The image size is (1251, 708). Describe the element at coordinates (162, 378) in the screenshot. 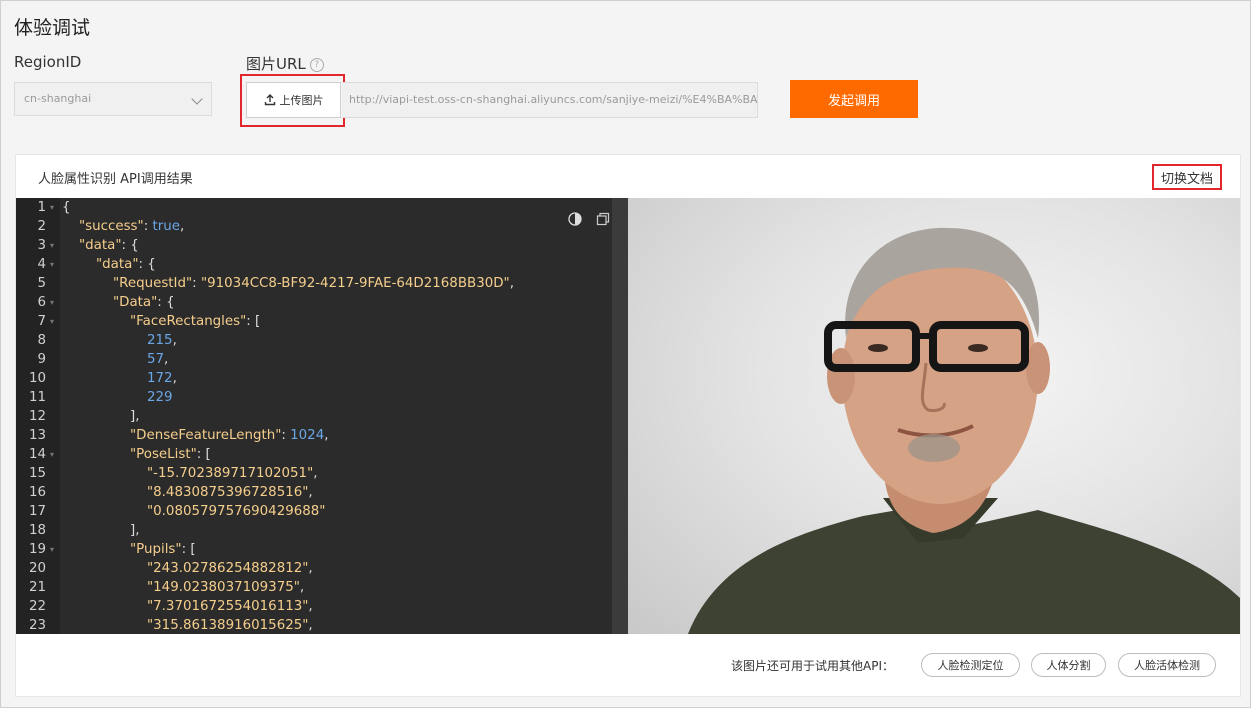

I see `code-text: 172,` at that location.